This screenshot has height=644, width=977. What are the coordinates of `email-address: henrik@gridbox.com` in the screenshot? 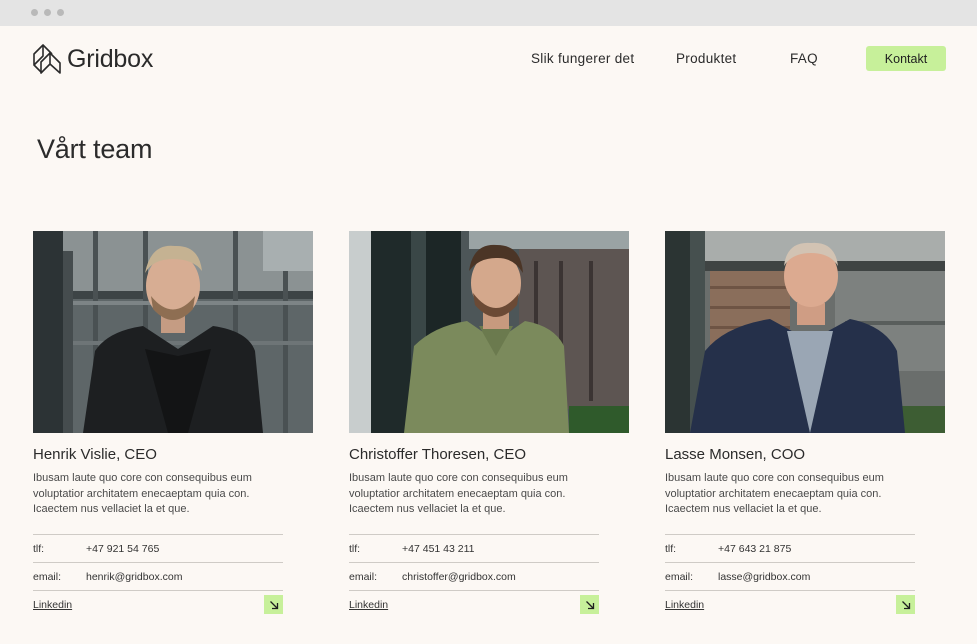 It's located at (134, 577).